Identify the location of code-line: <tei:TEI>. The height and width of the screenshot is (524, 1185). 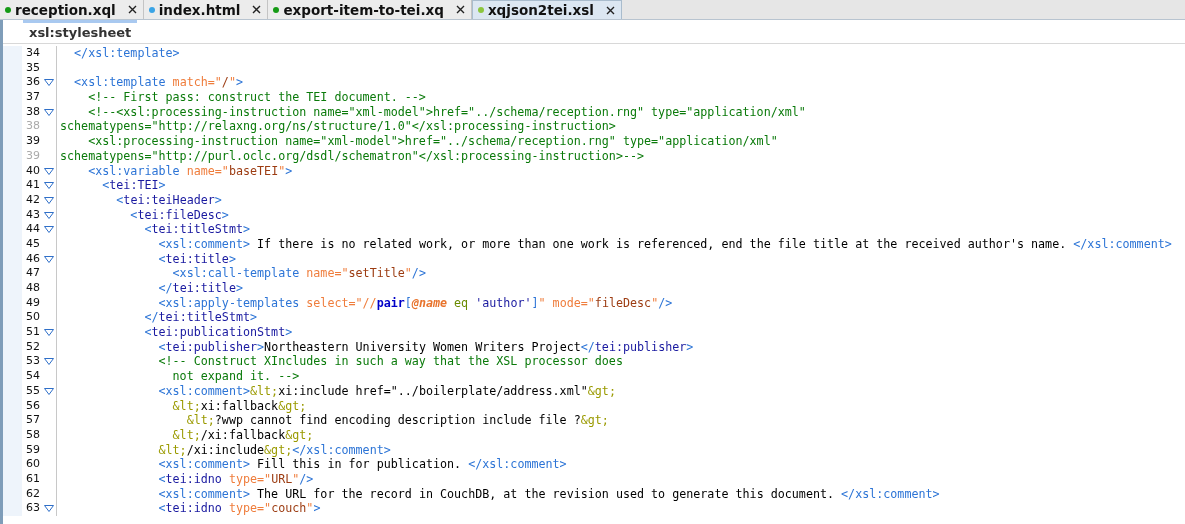
(133, 185).